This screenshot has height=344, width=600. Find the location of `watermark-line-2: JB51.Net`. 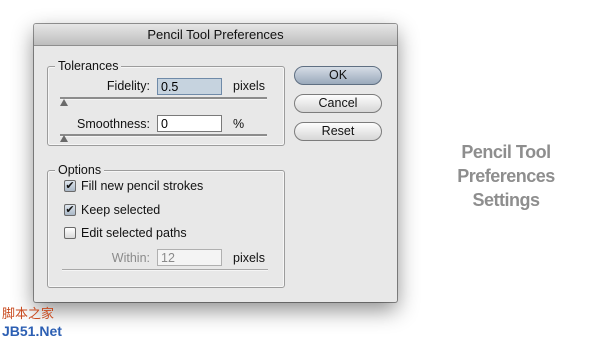

watermark-line-2: JB51.Net is located at coordinates (32, 331).